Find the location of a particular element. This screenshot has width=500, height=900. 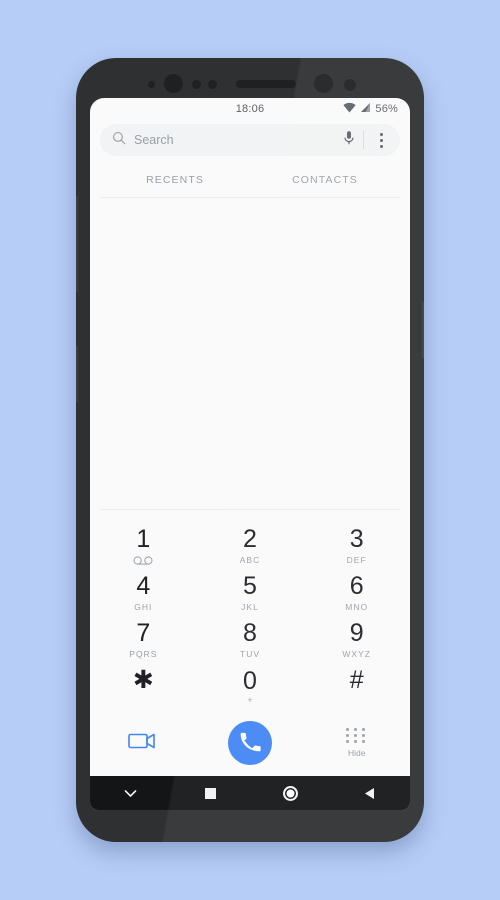

dial-key-digit: 9 is located at coordinates (356, 632).